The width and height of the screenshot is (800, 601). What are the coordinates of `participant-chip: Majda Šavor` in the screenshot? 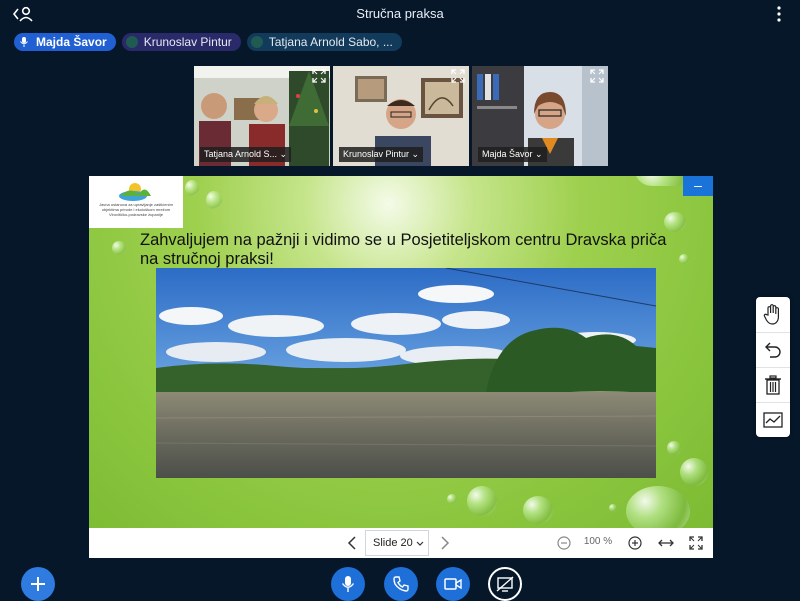 It's located at (65, 42).